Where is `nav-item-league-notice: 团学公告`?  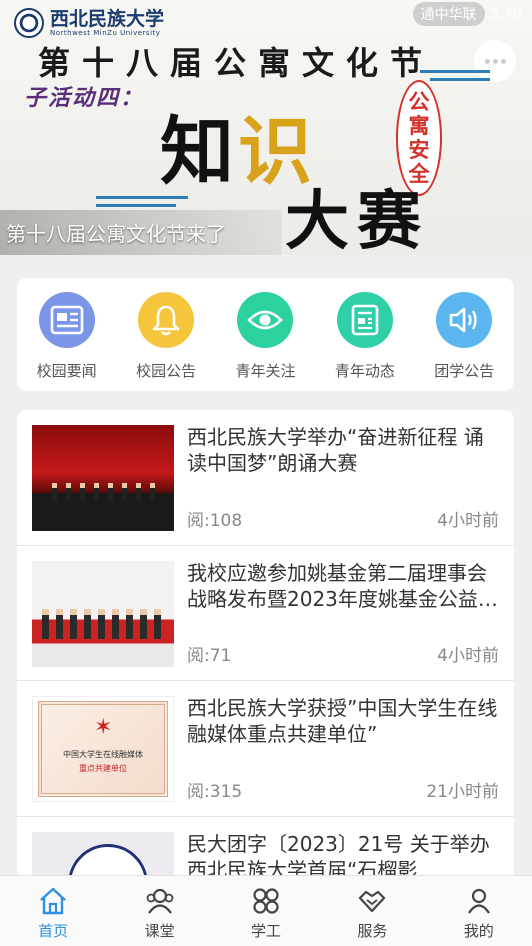 nav-item-league-notice: 团学公告 is located at coordinates (464, 341).